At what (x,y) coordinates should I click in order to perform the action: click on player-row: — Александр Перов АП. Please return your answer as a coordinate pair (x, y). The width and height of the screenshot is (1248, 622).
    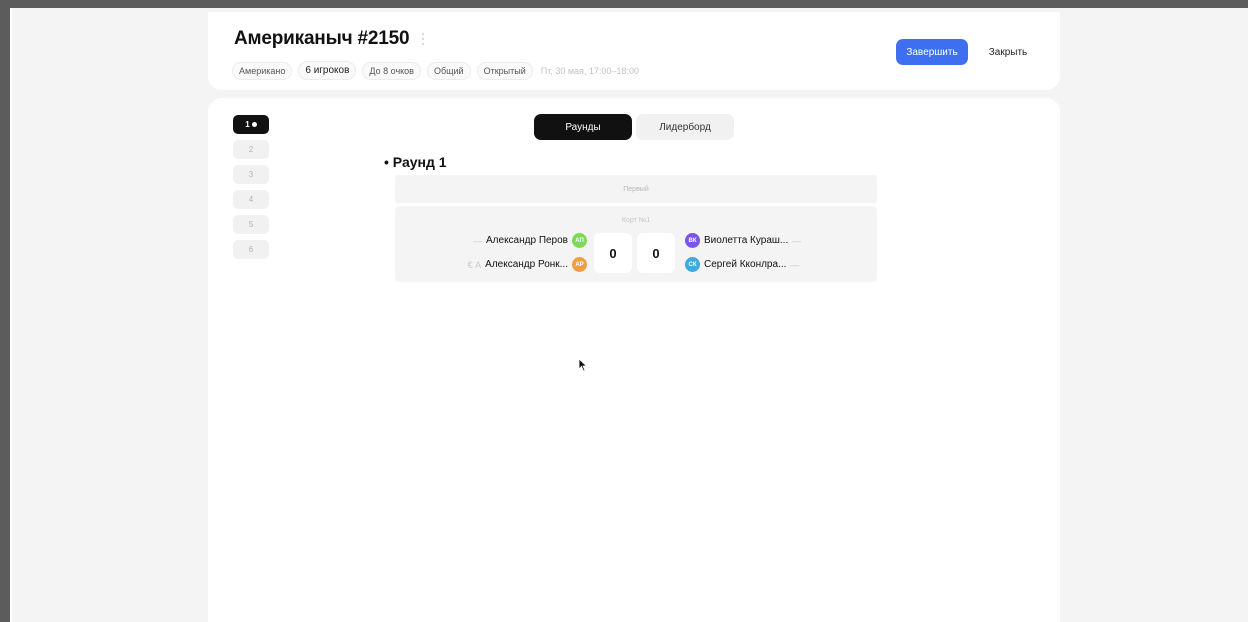
    Looking at the image, I should click on (530, 240).